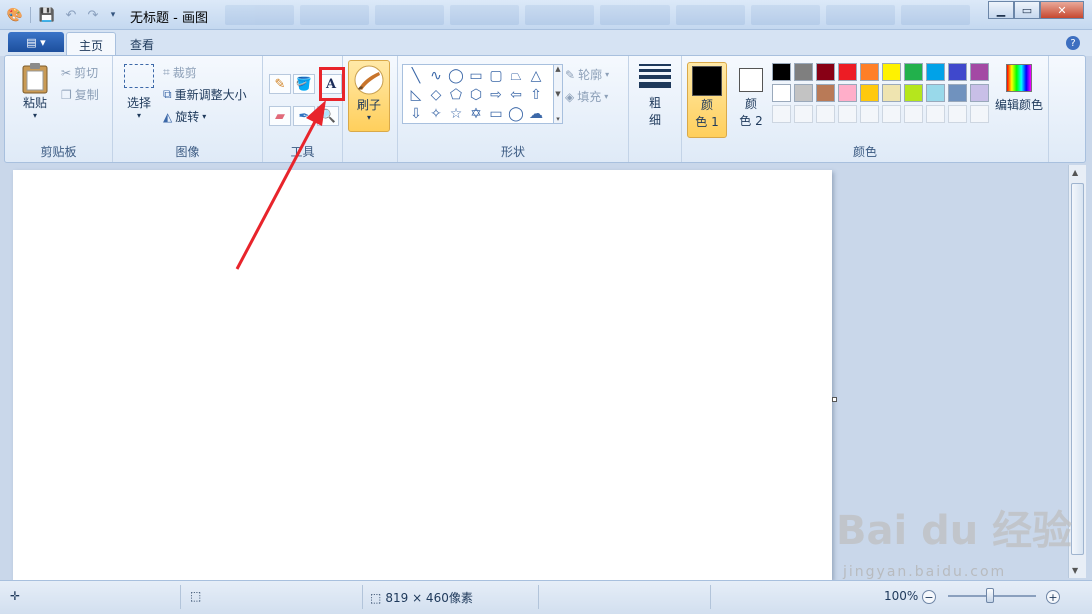 The height and width of the screenshot is (614, 1092). What do you see at coordinates (416, 94) in the screenshot?
I see `right-triangle-shape-icon: ◺` at bounding box center [416, 94].